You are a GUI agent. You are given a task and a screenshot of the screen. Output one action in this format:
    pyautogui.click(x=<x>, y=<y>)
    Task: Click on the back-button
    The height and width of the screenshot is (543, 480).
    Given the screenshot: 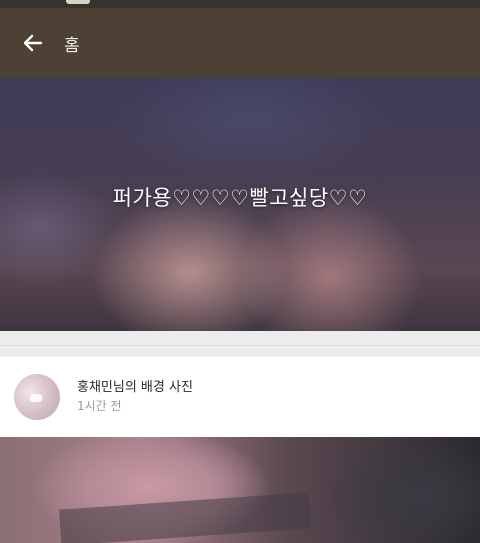 What is the action you would take?
    pyautogui.click(x=33, y=43)
    